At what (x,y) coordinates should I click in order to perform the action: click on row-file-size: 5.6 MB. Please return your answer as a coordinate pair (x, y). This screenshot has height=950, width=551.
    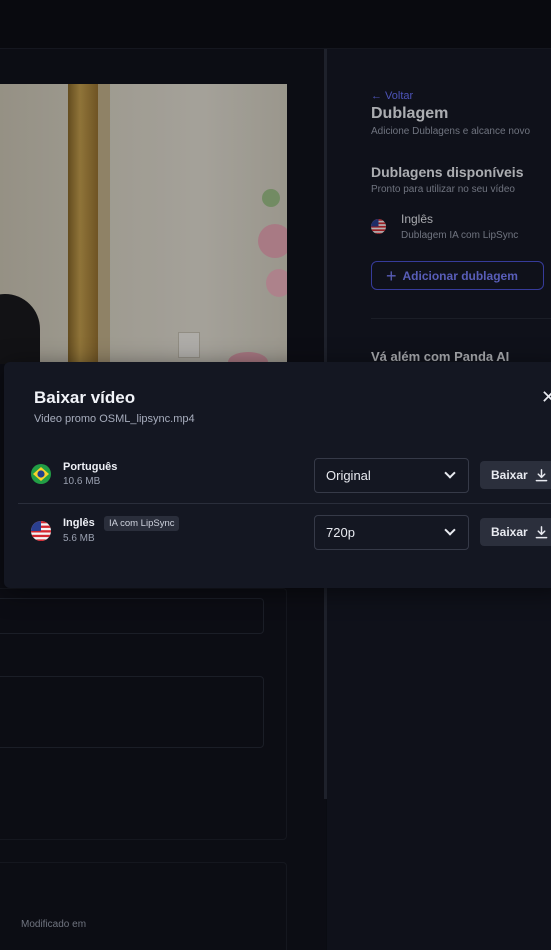
    Looking at the image, I should click on (79, 538).